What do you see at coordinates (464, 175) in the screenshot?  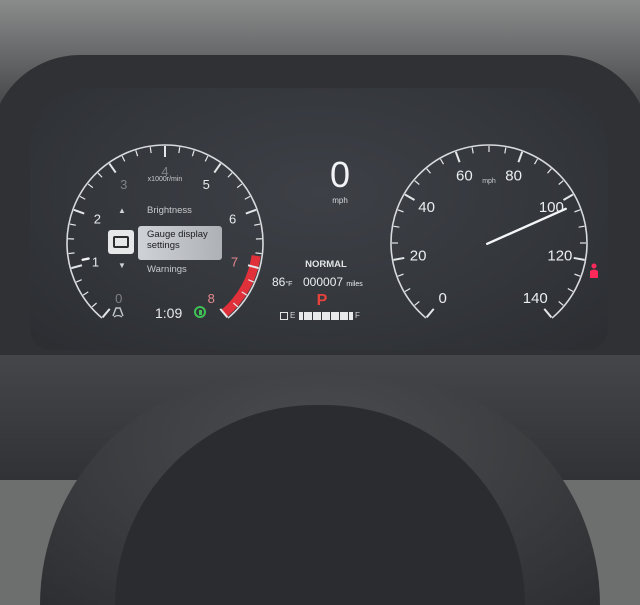 I see `tick-label: 60` at bounding box center [464, 175].